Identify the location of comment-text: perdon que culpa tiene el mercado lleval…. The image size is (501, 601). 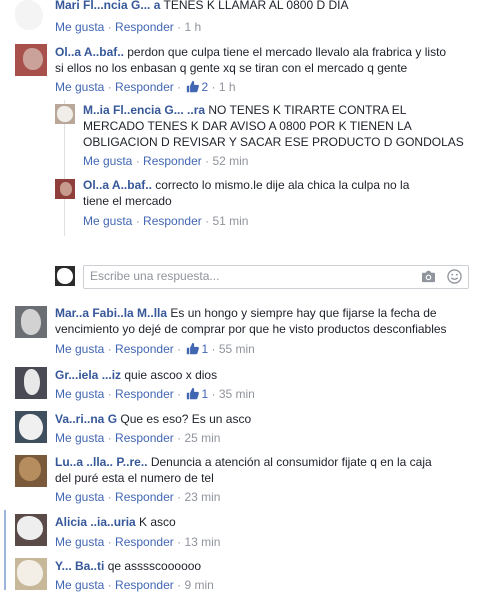
(287, 52).